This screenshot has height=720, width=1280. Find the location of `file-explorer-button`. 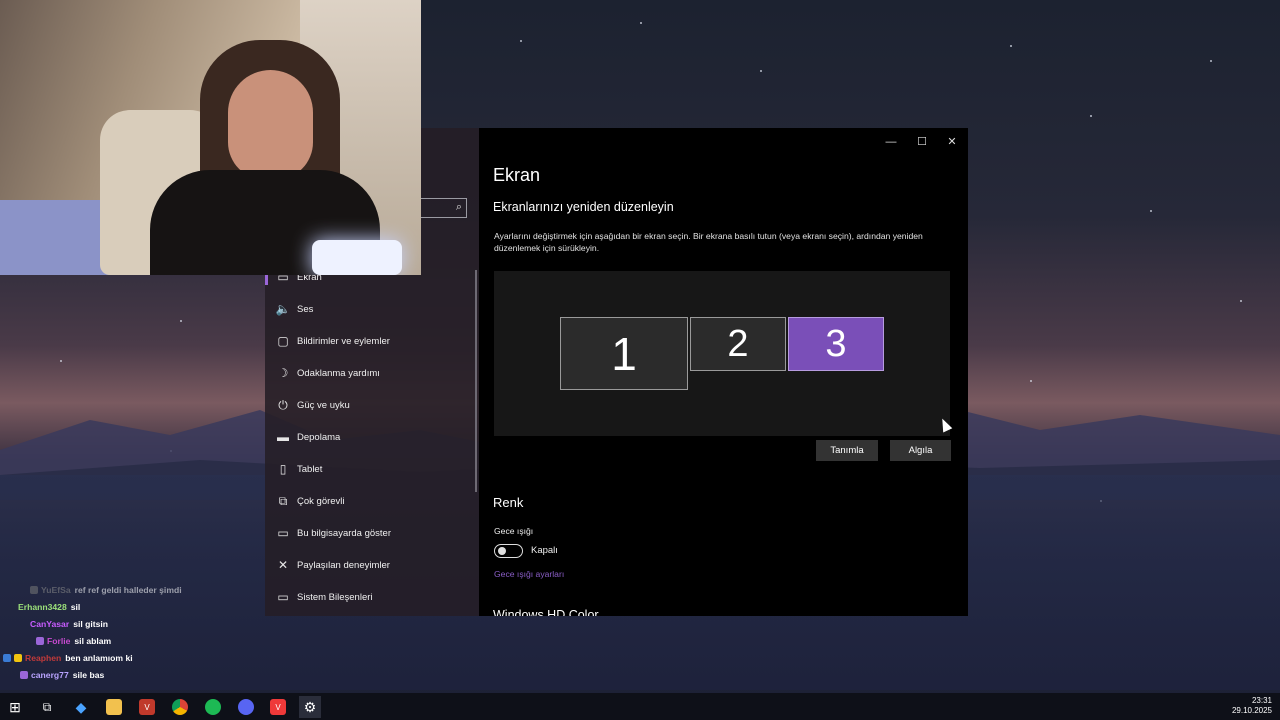

file-explorer-button is located at coordinates (114, 707).